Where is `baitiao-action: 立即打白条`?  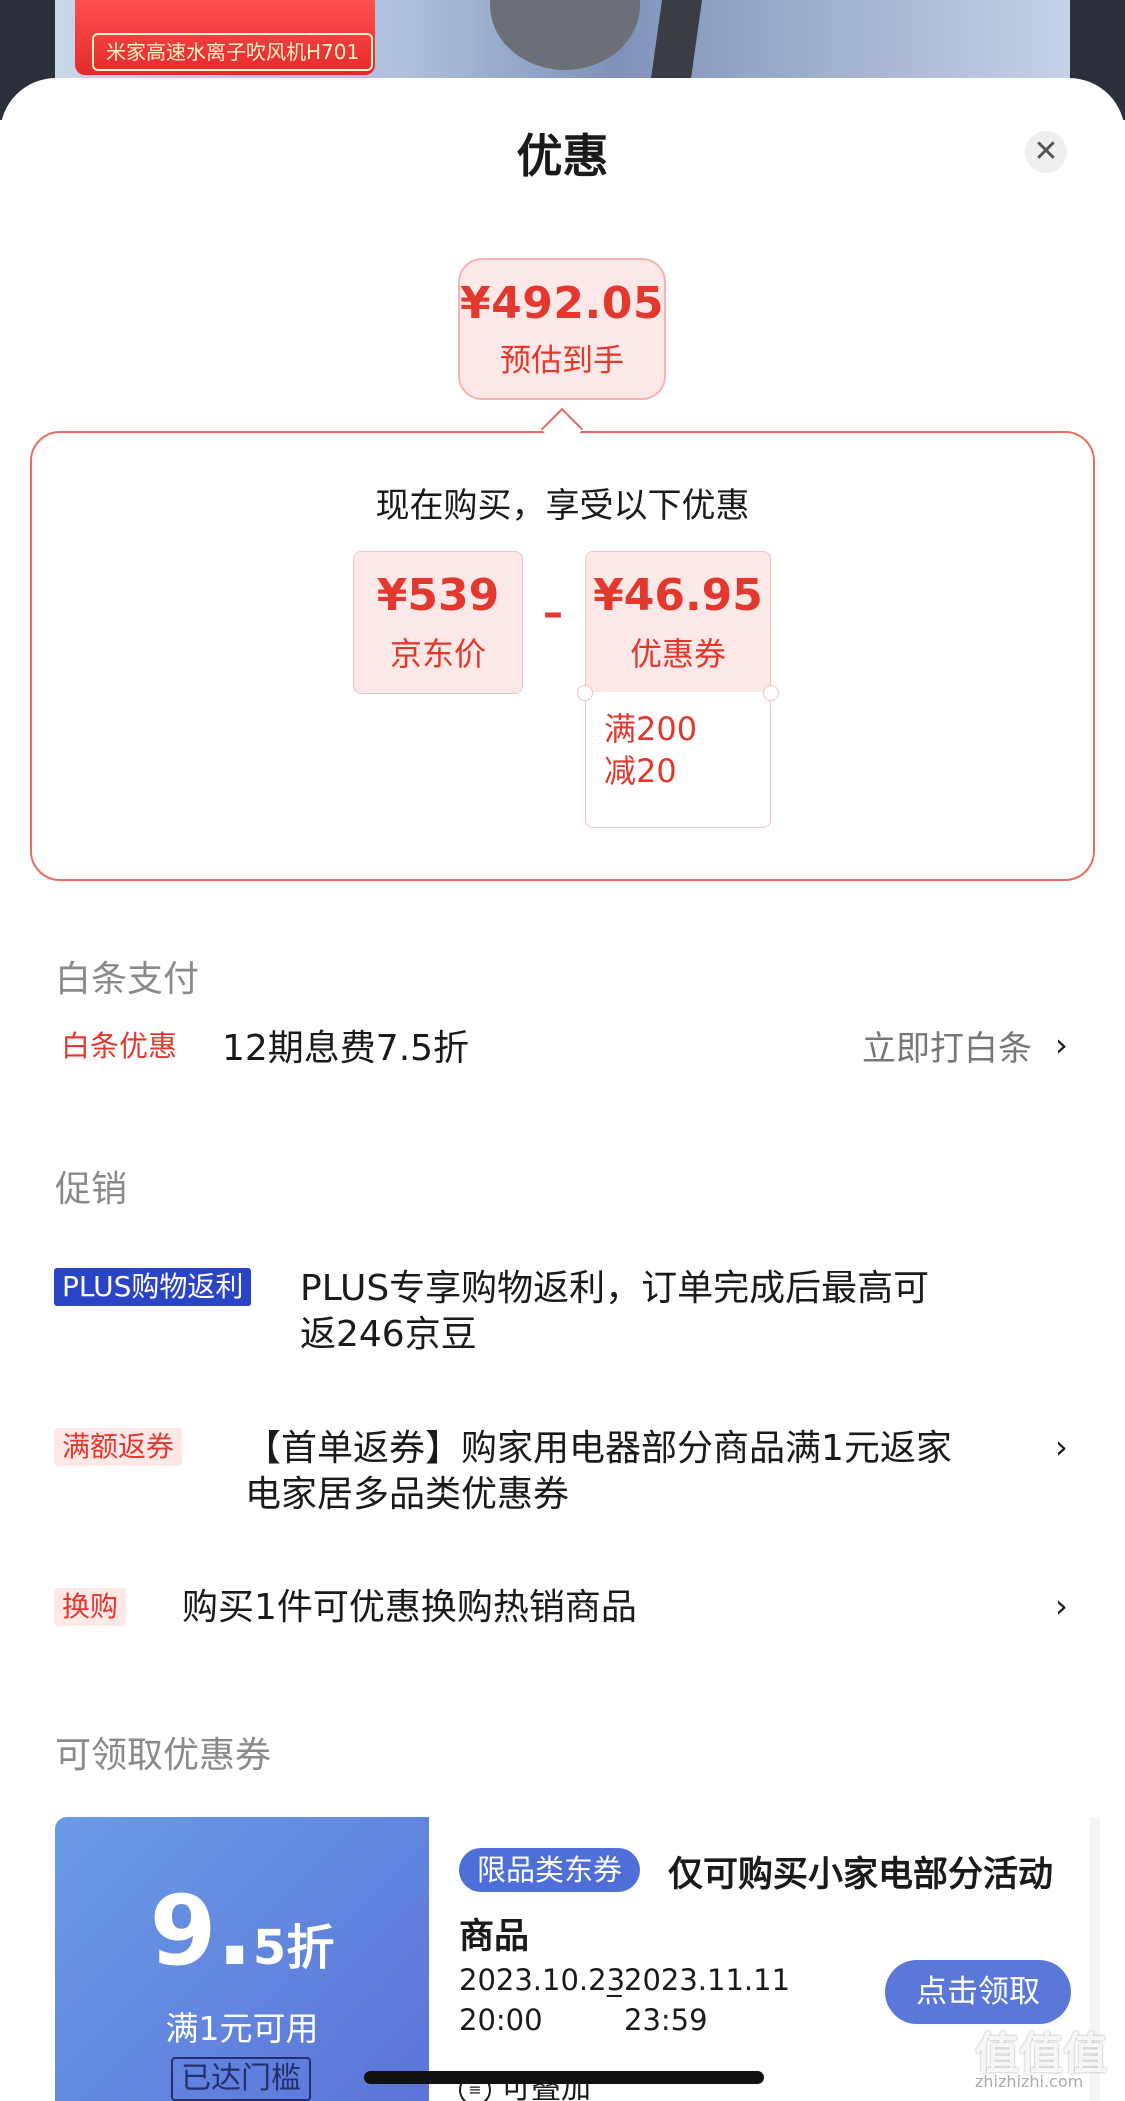 baitiao-action: 立即打白条 is located at coordinates (947, 1049).